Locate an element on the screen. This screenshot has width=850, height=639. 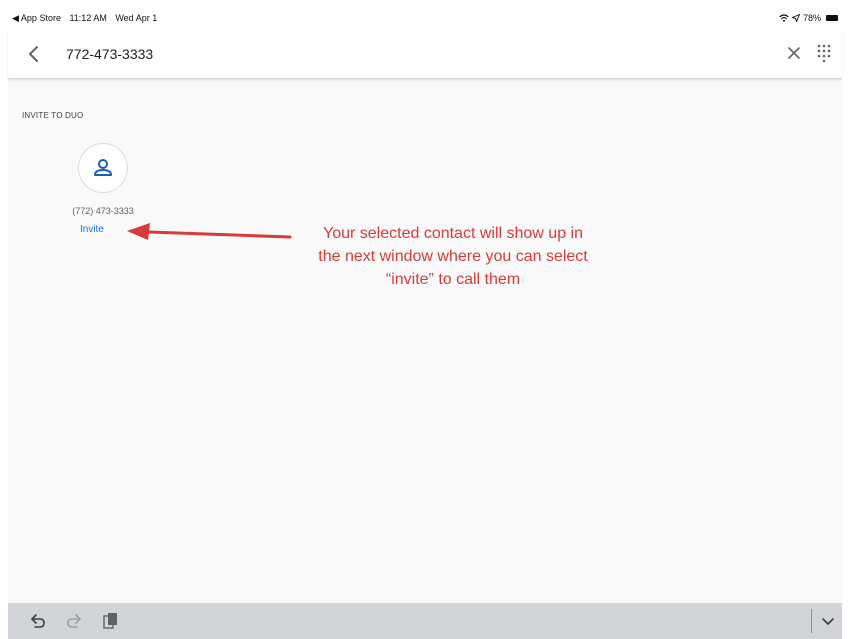
status-date: Wed Apr 1 is located at coordinates (136, 18).